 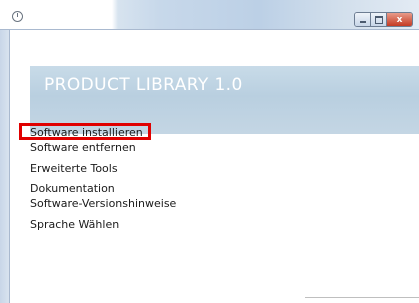 I want to click on minimize-button, so click(x=363, y=19).